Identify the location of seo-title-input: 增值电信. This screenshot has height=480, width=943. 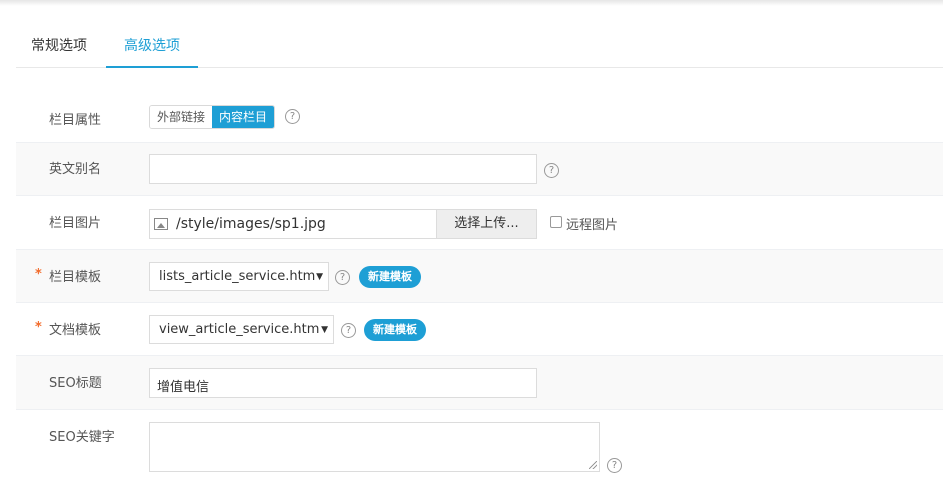
(343, 383).